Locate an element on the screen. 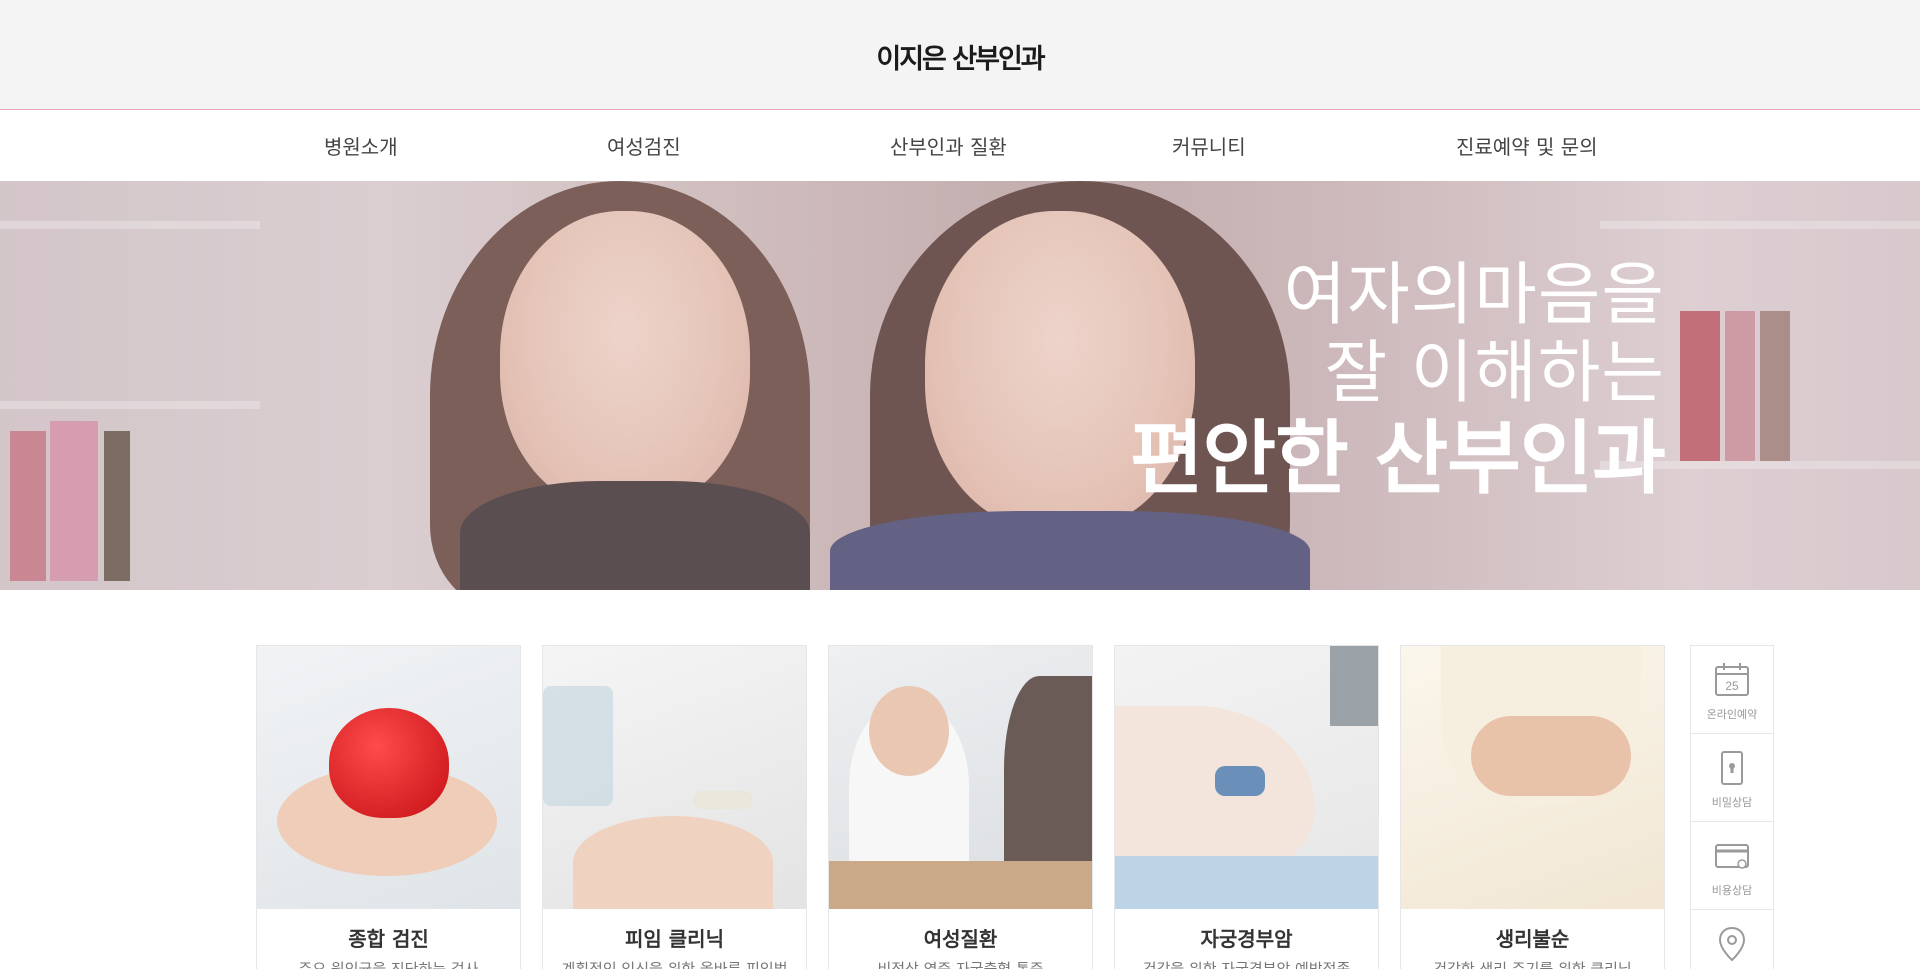  pill-pack-icon is located at coordinates (723, 800).